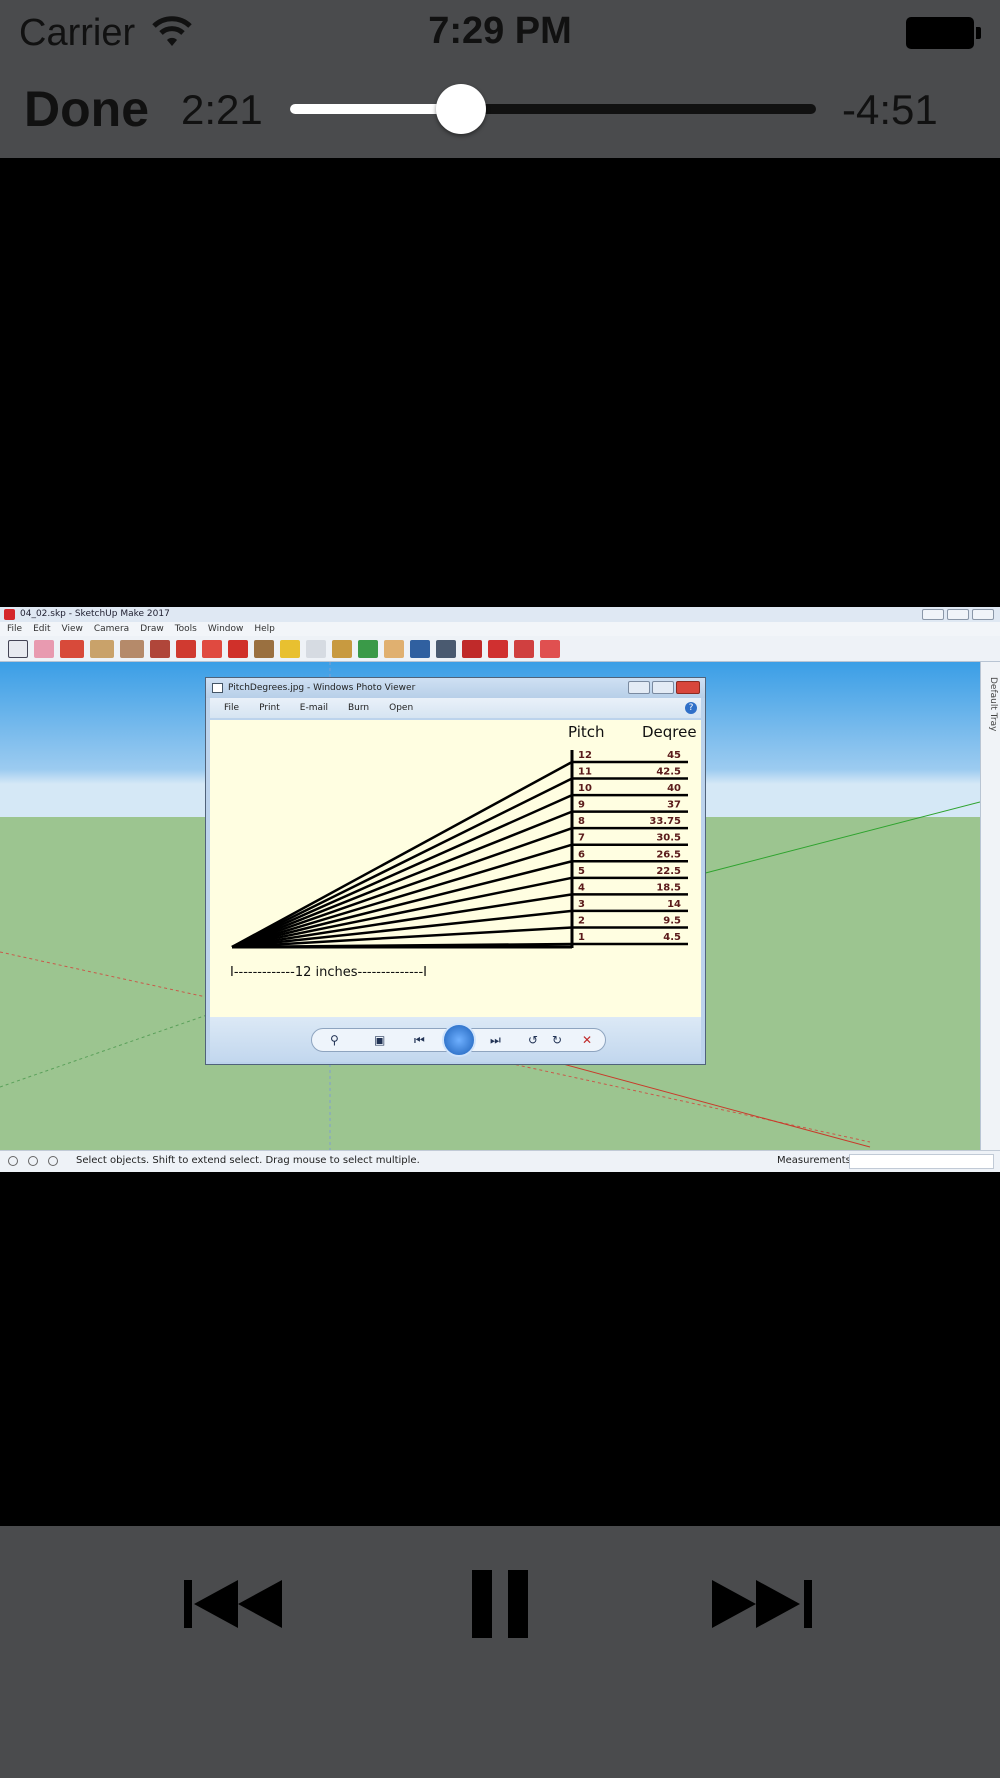 This screenshot has height=1778, width=1000. Describe the element at coordinates (334, 1040) in the screenshot. I see `zoom-icon: ⚲` at that location.